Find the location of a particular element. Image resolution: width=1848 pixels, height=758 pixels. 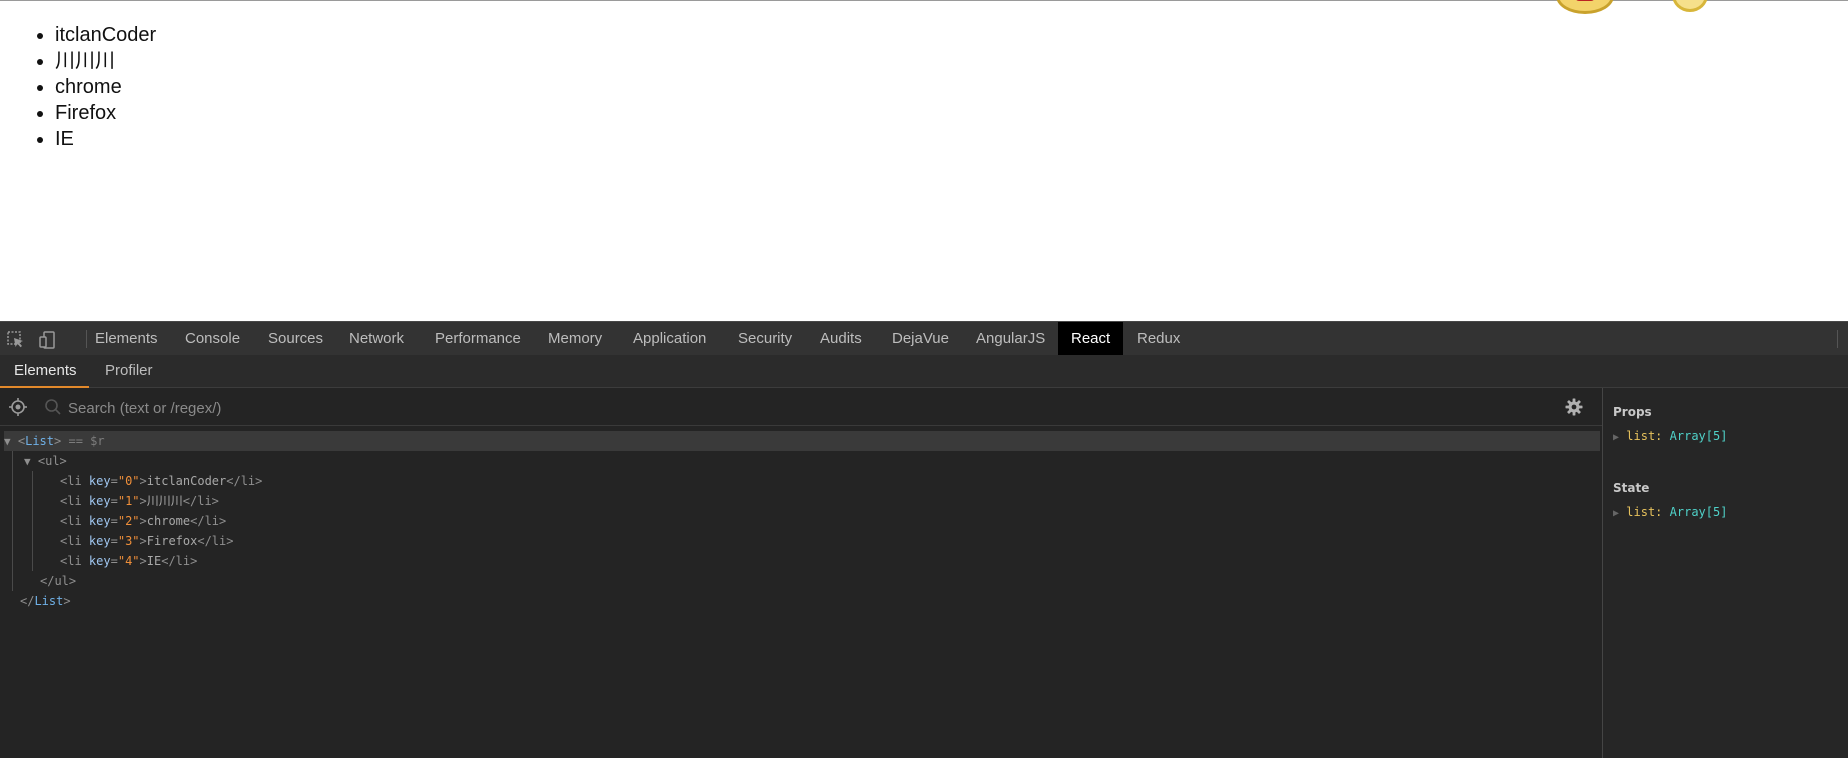

tree-node-li: <li key="0">itclanCoder</li> is located at coordinates (161, 481).